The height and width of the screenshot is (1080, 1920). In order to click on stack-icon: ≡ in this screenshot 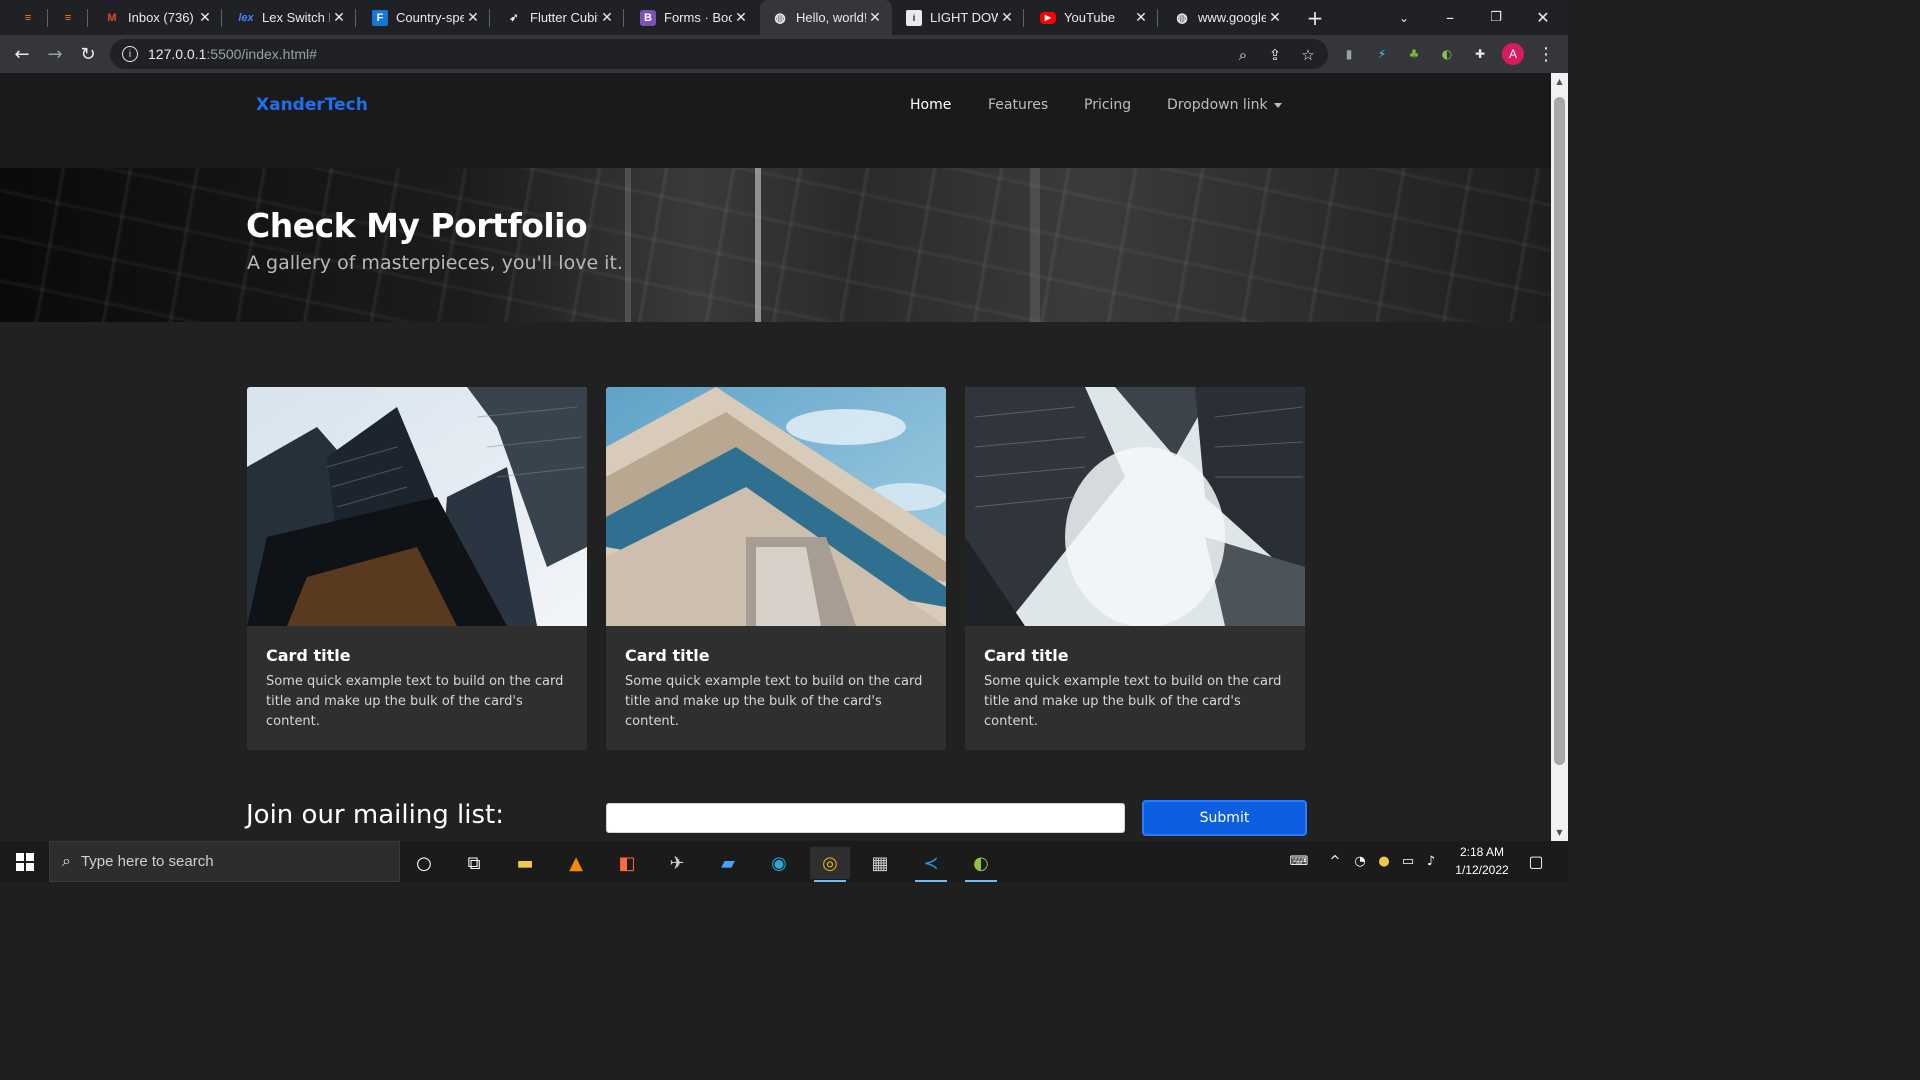, I will do `click(68, 17)`.